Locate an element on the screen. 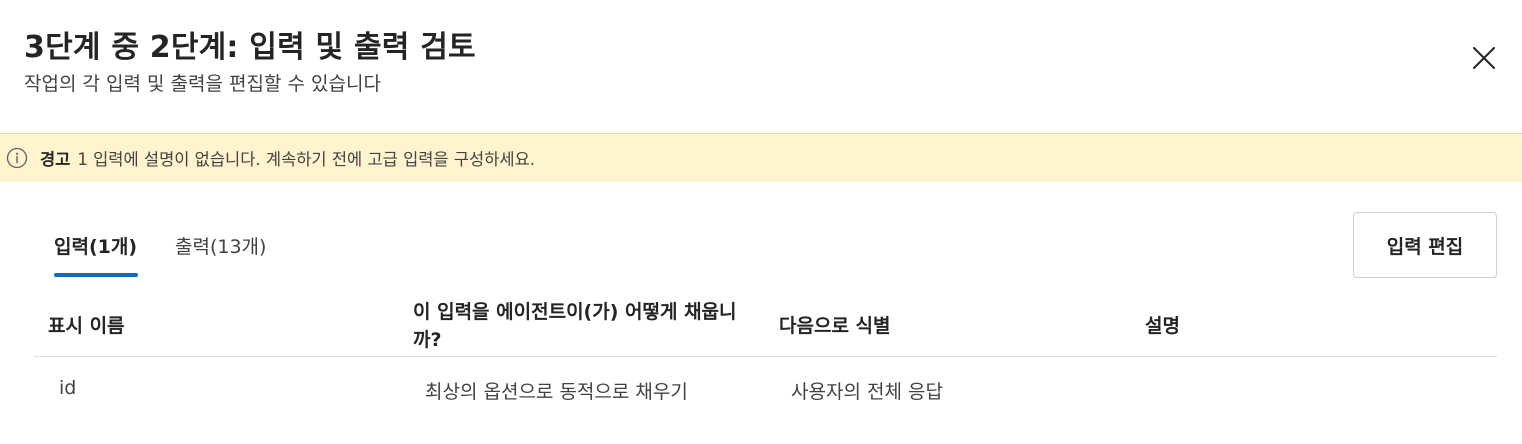  tab-outputs: 출력(13개) is located at coordinates (220, 245).